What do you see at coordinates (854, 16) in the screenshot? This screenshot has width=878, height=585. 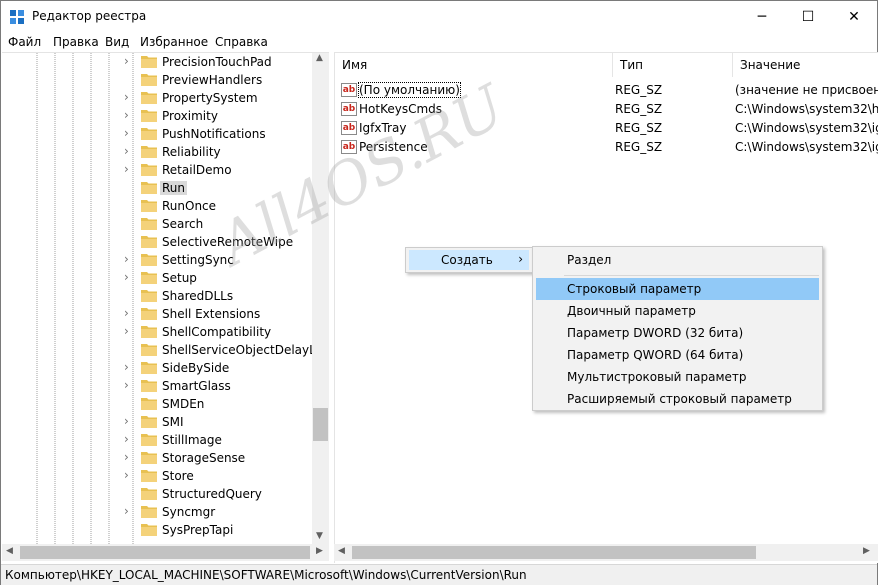 I see `close-button: ✕` at bounding box center [854, 16].